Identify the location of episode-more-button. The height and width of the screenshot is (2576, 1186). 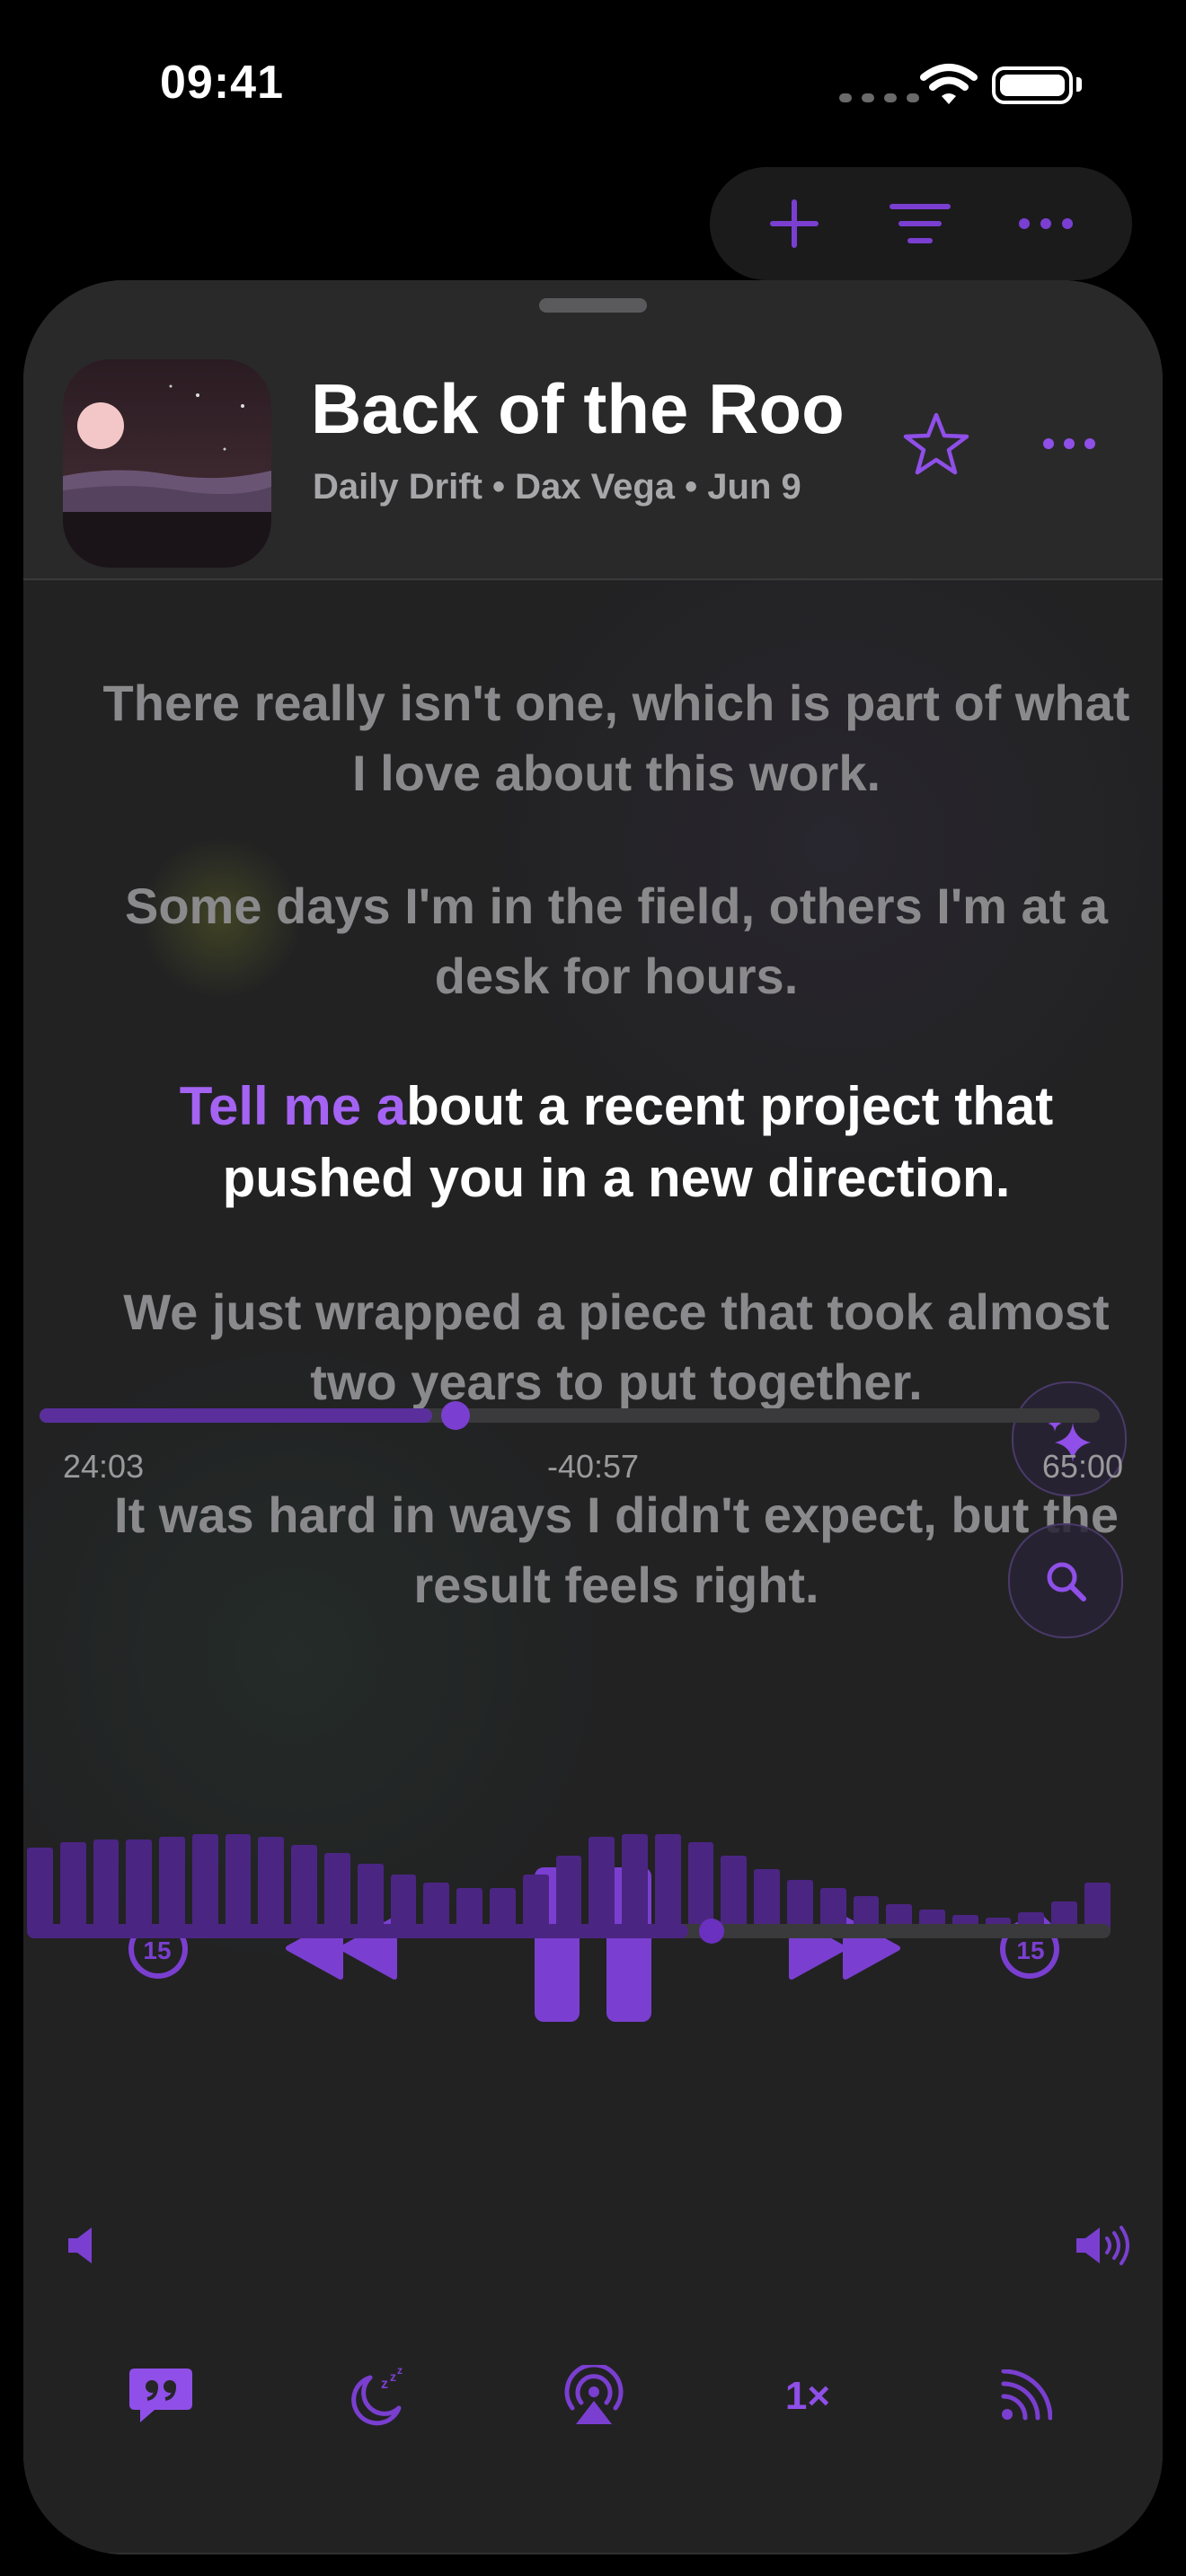
(1069, 444).